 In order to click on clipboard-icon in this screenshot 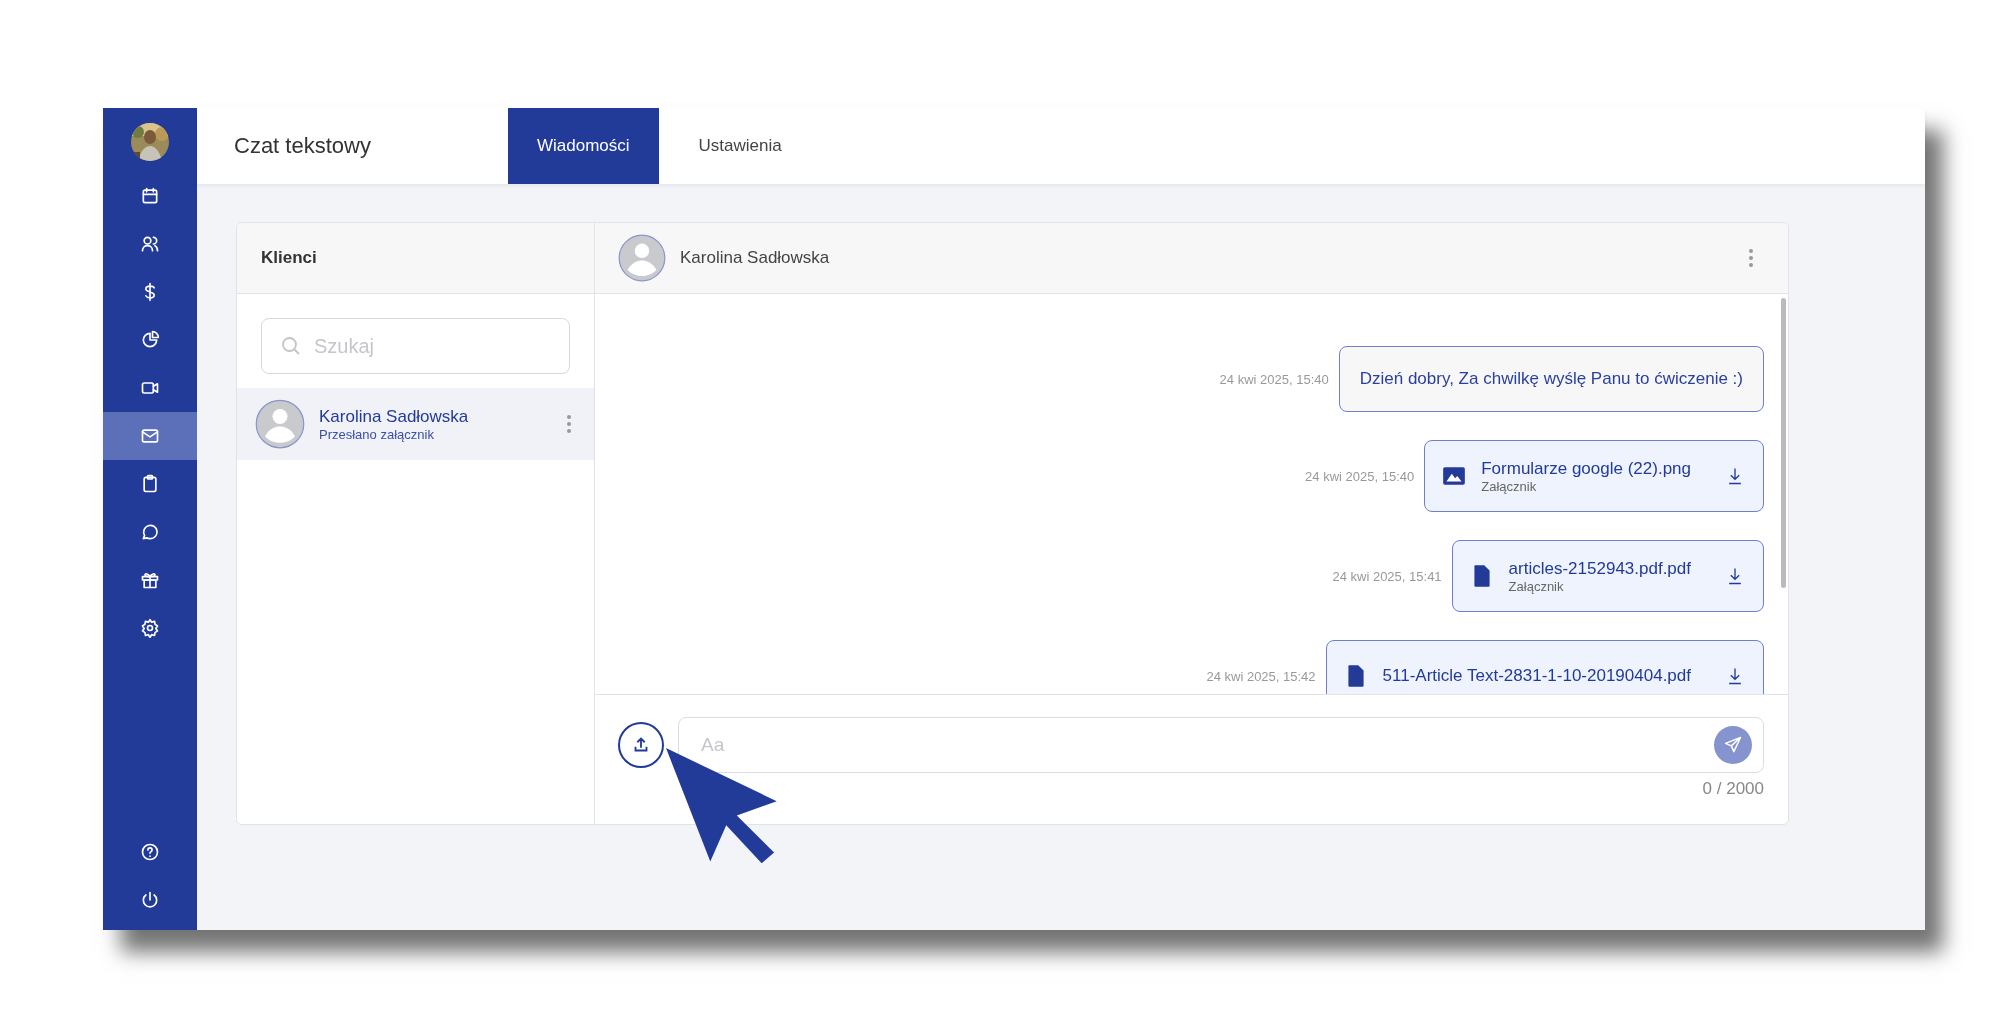, I will do `click(150, 484)`.